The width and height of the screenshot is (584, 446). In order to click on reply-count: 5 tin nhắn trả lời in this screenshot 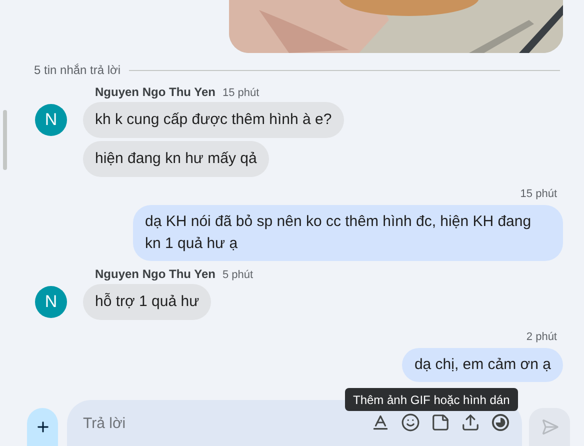, I will do `click(77, 70)`.